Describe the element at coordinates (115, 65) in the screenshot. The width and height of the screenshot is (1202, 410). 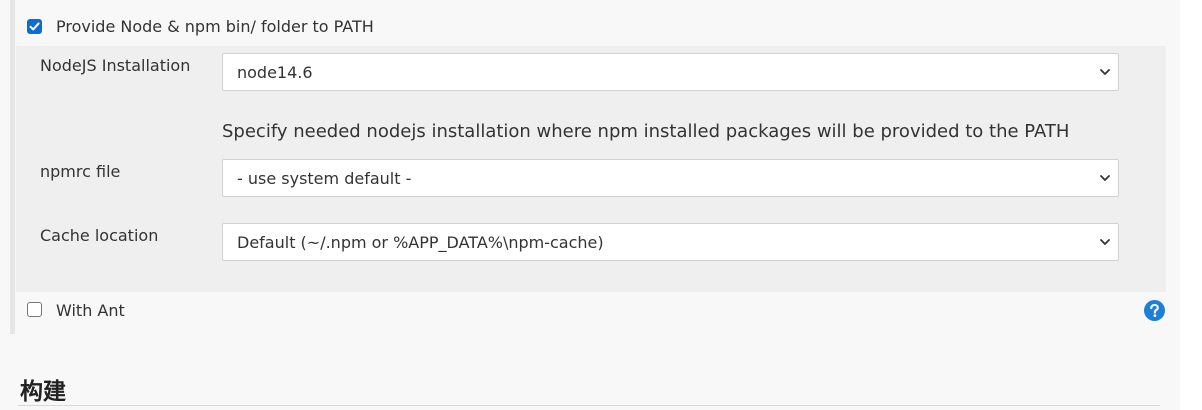
I see `nodejs-installation-label: NodeJS Installation` at that location.